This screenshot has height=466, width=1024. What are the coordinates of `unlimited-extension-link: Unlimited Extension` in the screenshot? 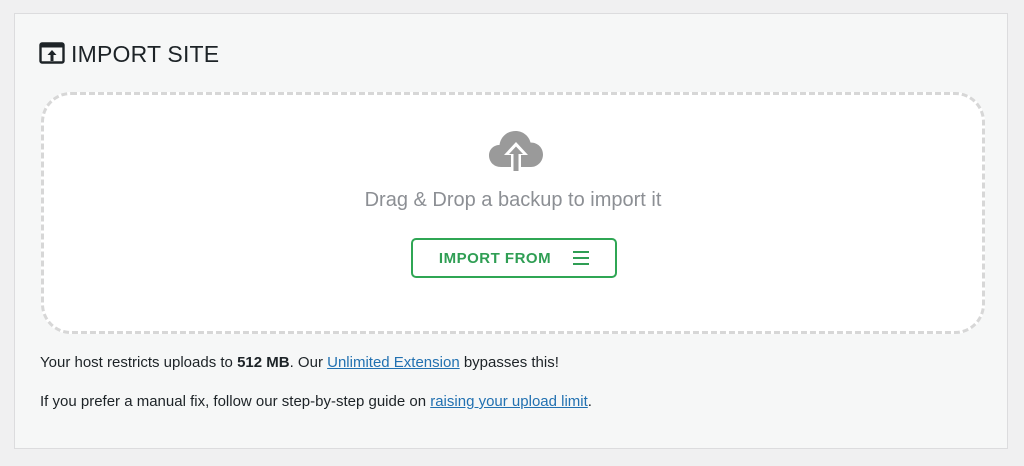 It's located at (393, 362).